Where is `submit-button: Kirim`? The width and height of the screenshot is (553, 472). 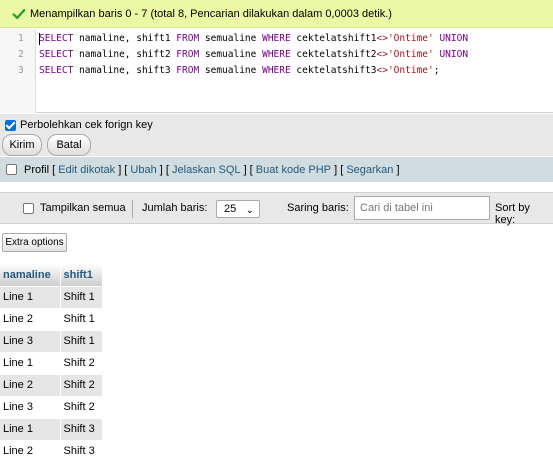 submit-button: Kirim is located at coordinates (22, 145).